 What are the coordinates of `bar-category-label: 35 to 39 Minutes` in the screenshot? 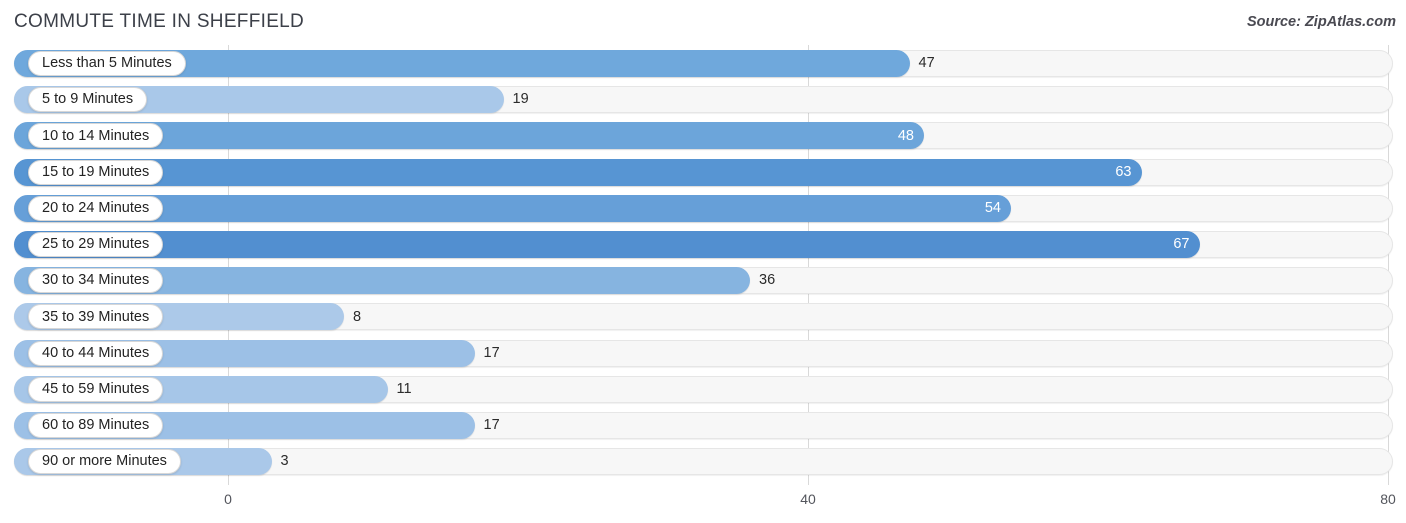 It's located at (96, 317).